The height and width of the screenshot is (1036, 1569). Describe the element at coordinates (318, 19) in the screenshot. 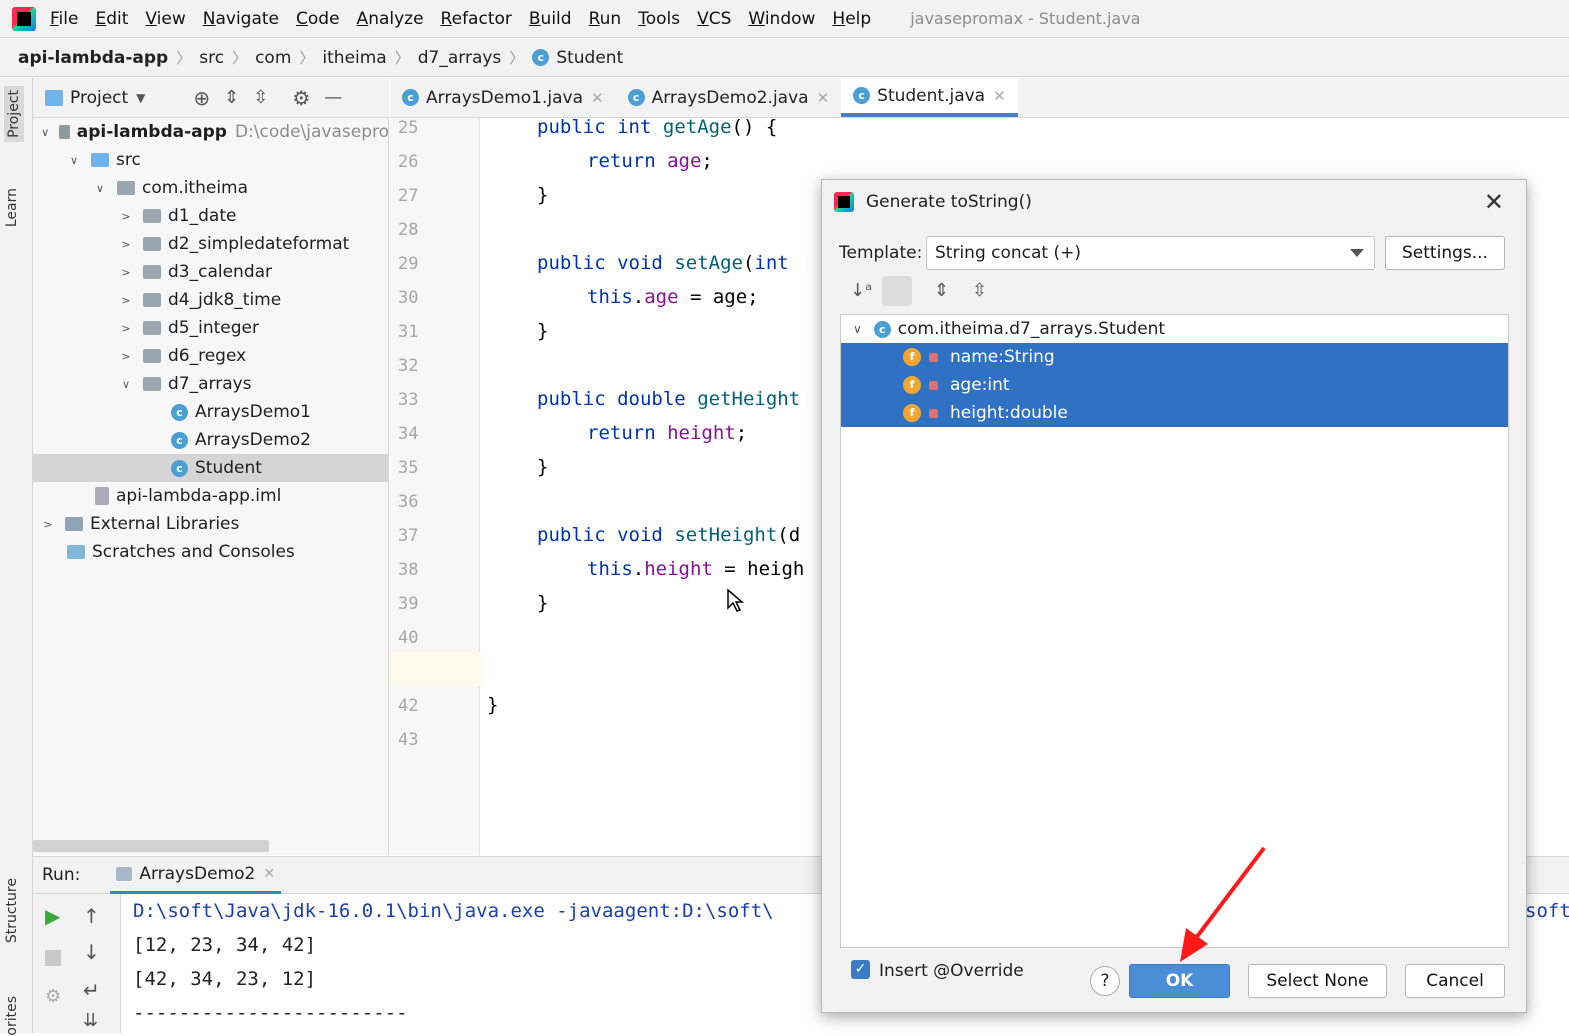

I see `menu-code: Code` at that location.